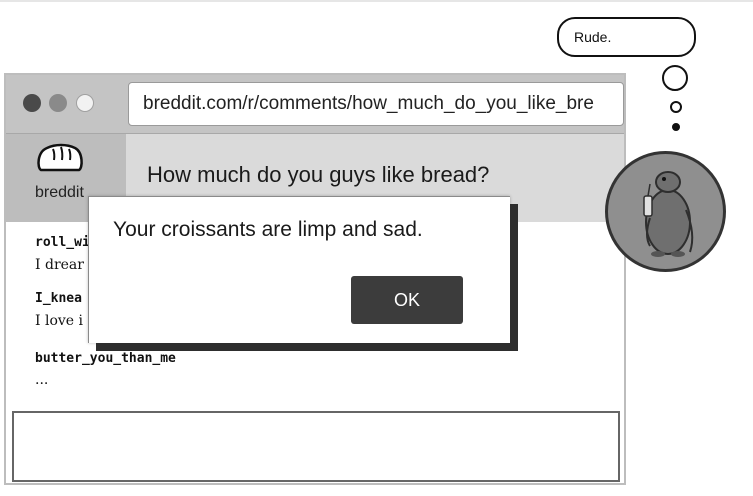 This screenshot has height=496, width=753. Describe the element at coordinates (58, 298) in the screenshot. I see `comment-username: I_knea` at that location.